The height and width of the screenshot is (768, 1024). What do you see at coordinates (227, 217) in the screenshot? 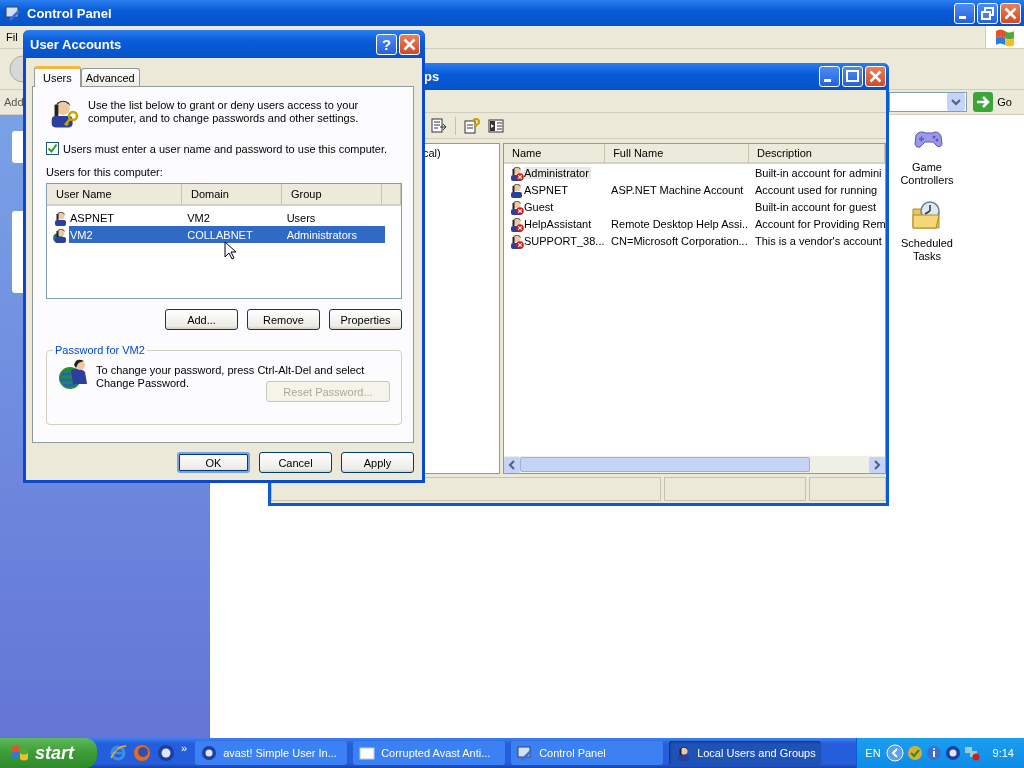
I see `list-row: ASPNET VM2 Users` at bounding box center [227, 217].